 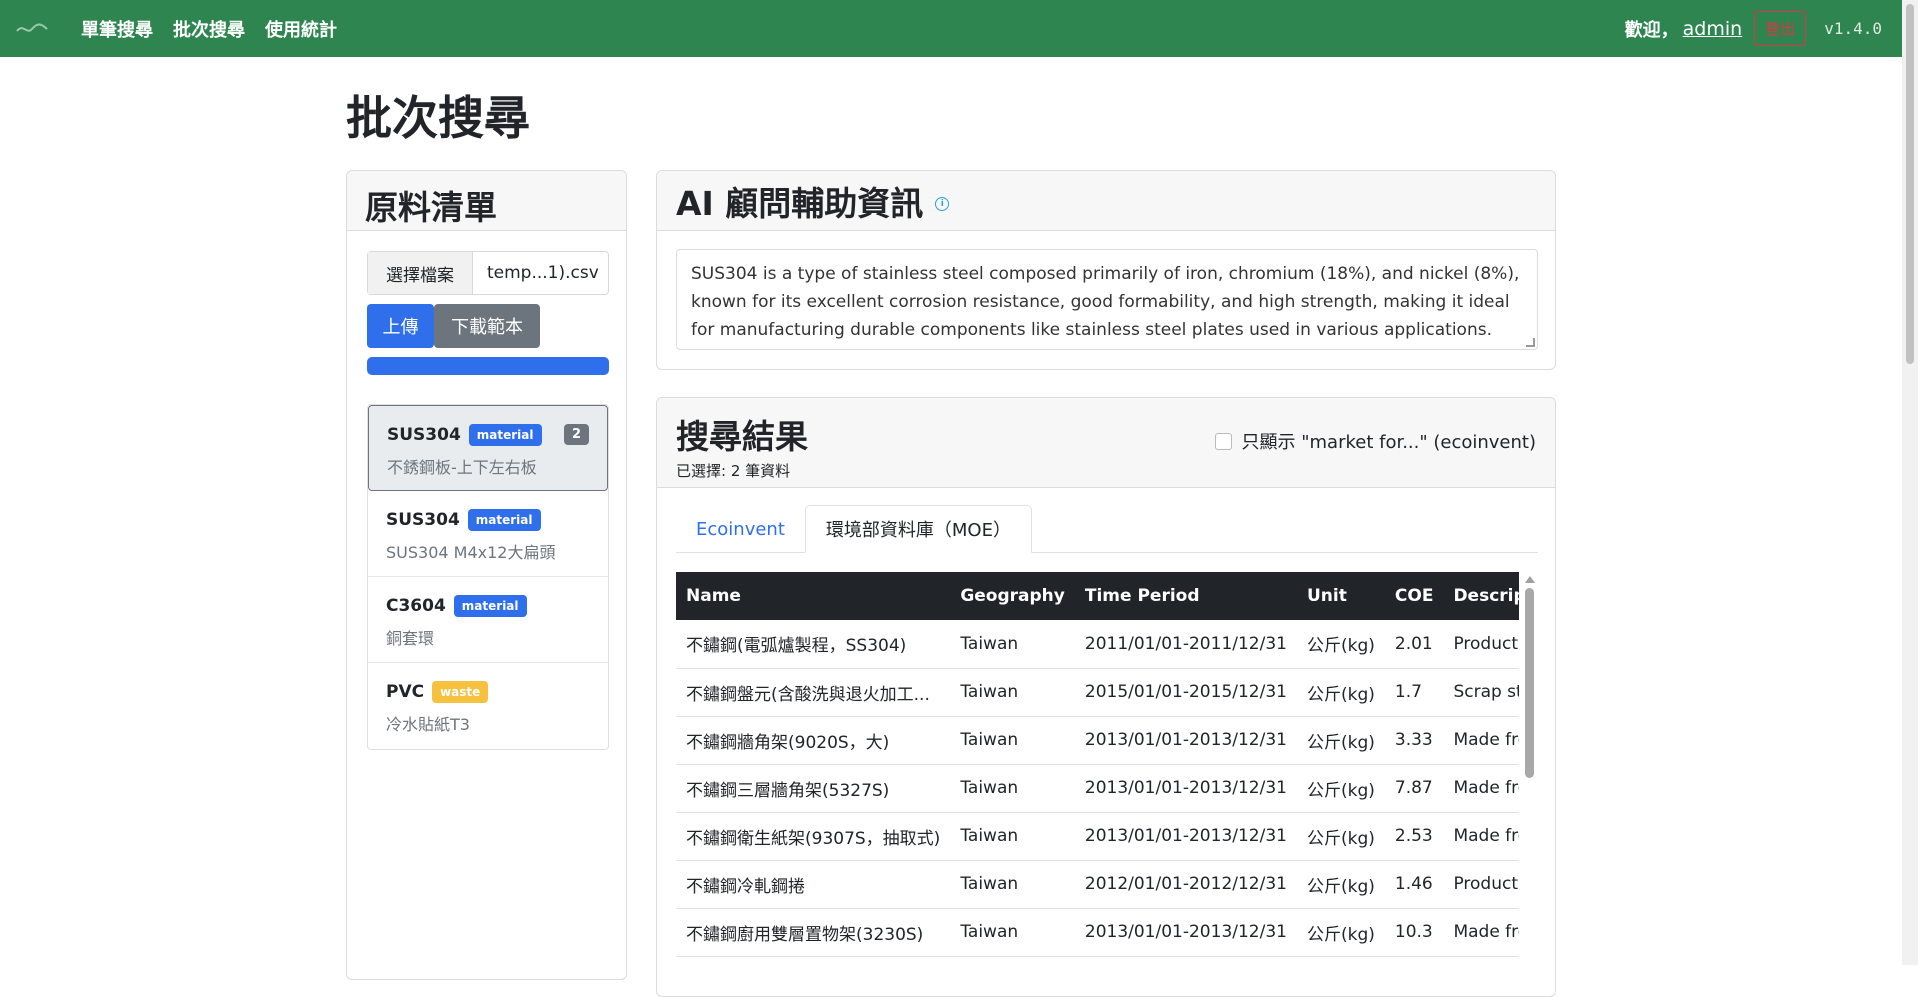 I want to click on market-filter-checkbox, so click(x=1223, y=441).